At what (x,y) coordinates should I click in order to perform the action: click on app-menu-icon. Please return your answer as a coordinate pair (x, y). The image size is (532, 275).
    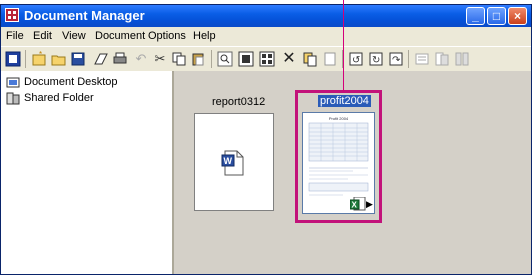
    Looking at the image, I should click on (13, 59).